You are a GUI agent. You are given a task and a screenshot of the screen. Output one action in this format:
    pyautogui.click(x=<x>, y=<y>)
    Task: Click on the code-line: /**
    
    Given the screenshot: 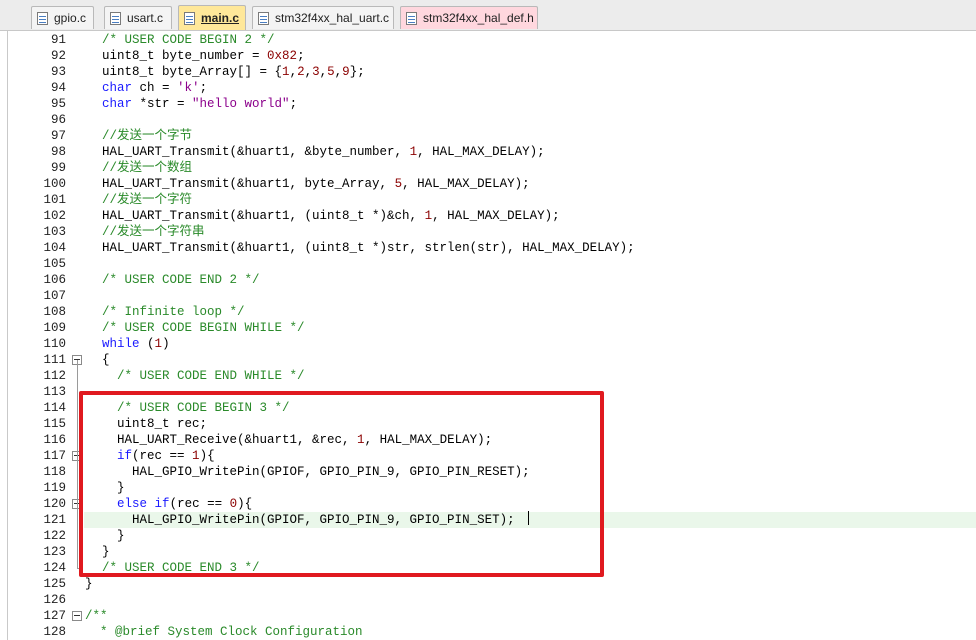 What is the action you would take?
    pyautogui.click(x=96, y=616)
    